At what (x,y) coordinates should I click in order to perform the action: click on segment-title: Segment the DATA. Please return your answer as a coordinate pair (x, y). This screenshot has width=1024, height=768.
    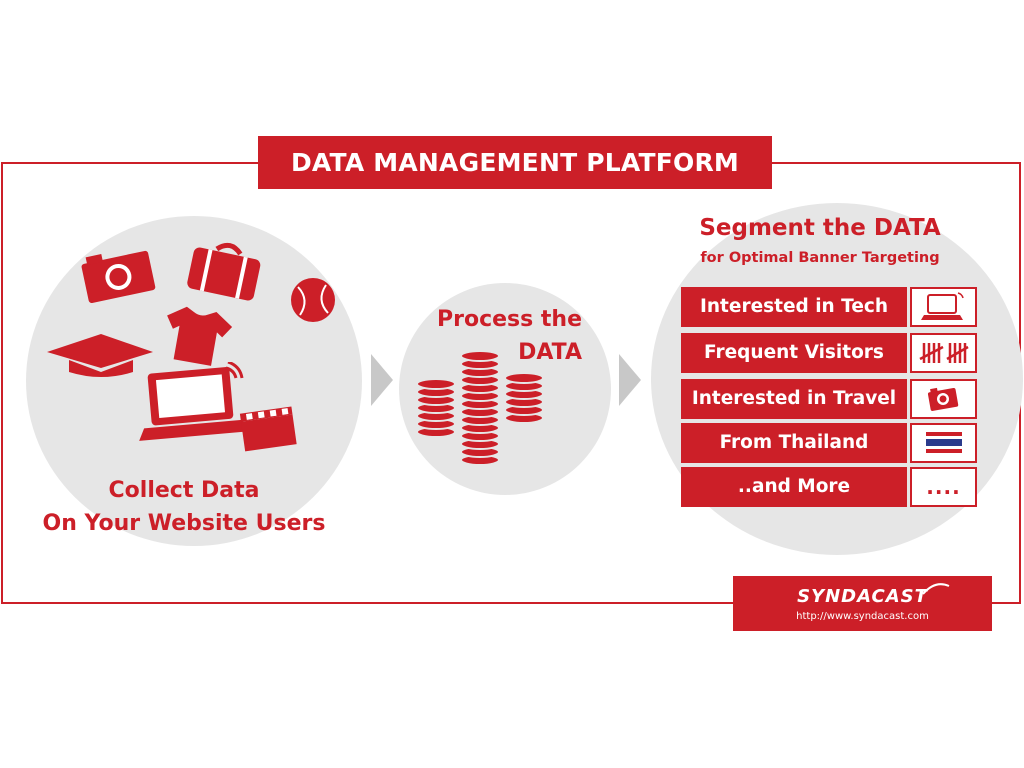
    Looking at the image, I should click on (820, 228).